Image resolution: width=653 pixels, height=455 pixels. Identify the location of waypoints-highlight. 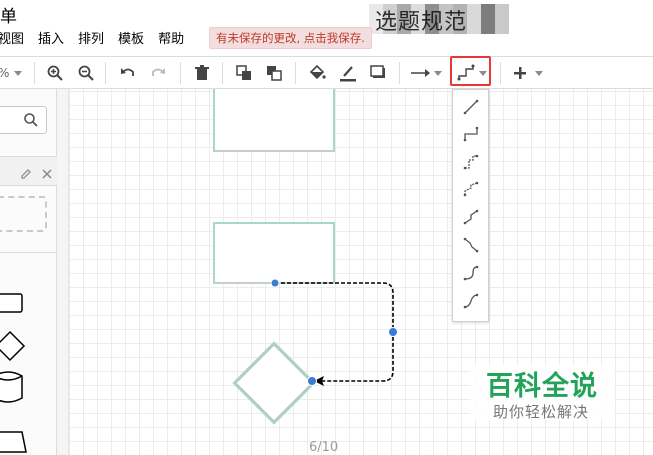
(470, 71).